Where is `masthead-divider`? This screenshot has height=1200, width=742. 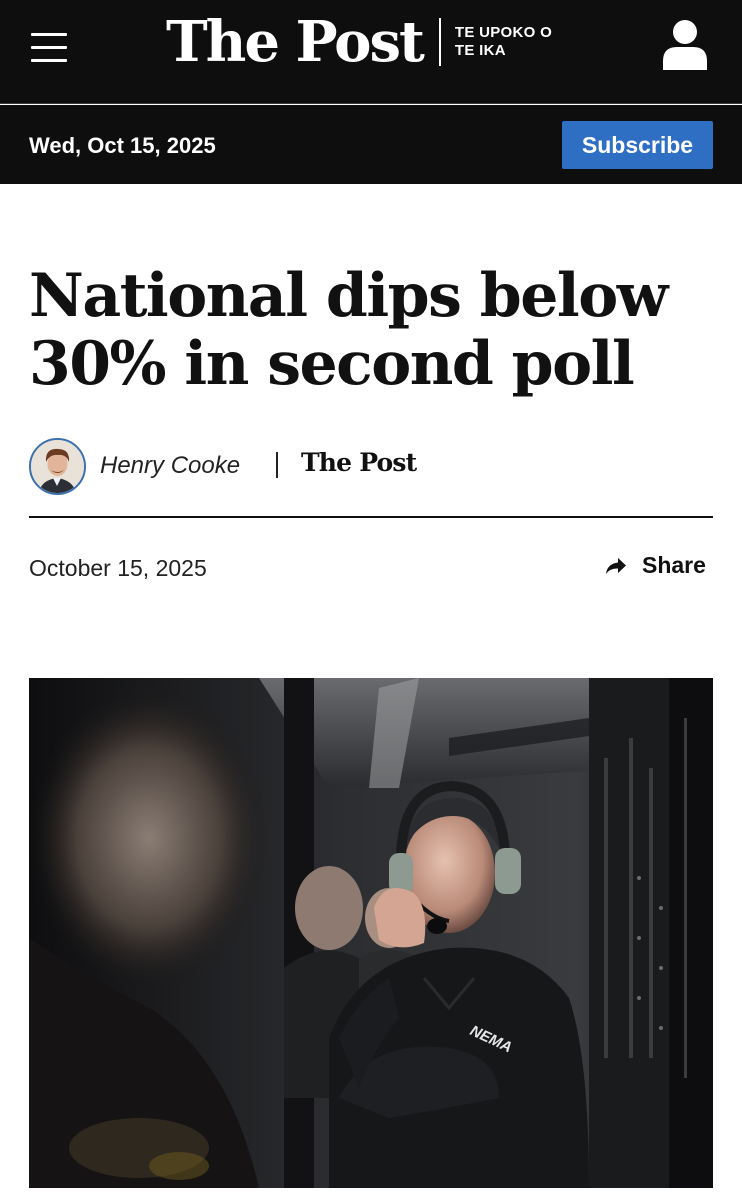
masthead-divider is located at coordinates (439, 42).